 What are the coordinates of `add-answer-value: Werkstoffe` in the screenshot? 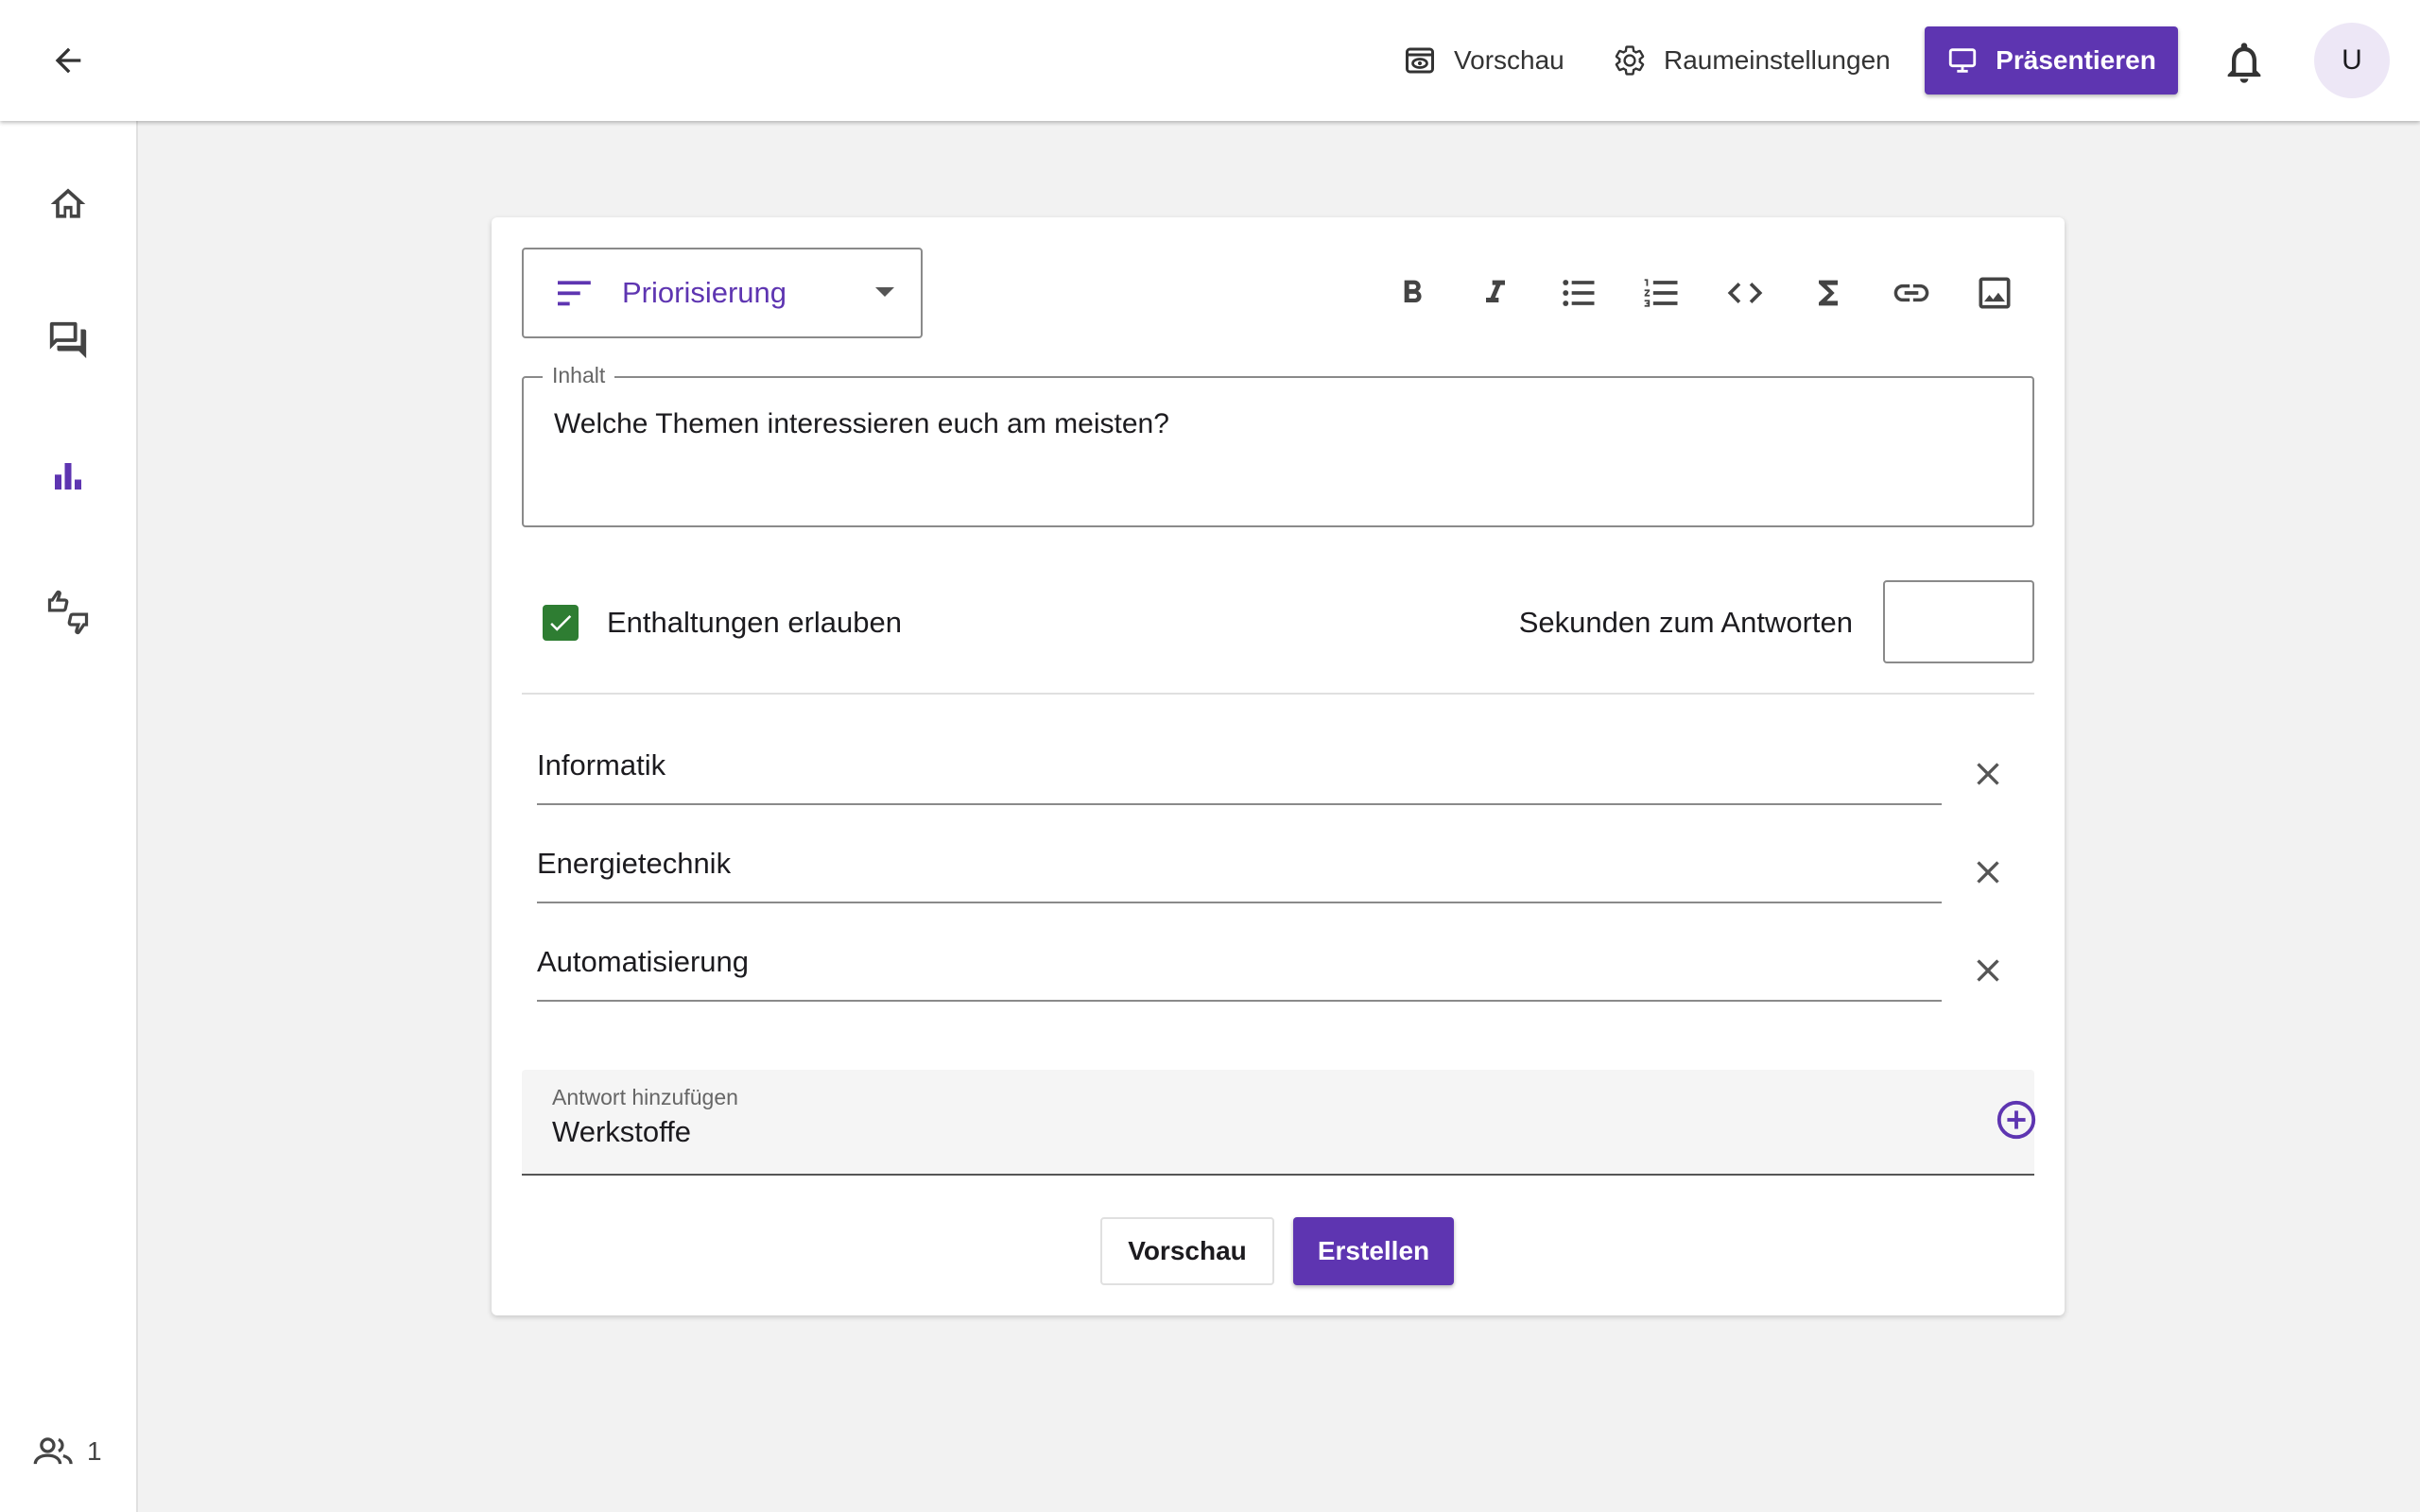 It's located at (622, 1131).